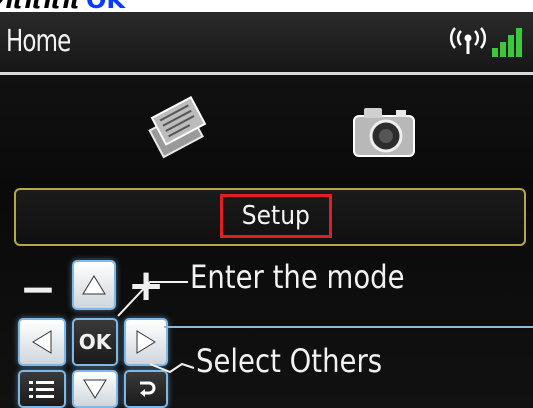 This screenshot has width=533, height=408. I want to click on up-arrow-icon, so click(94, 285).